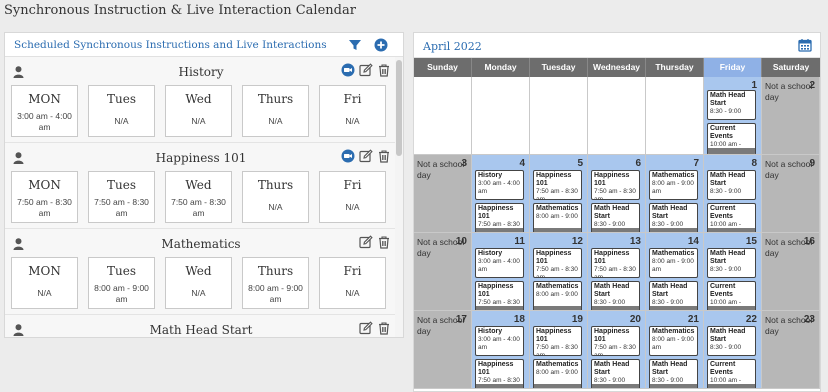 This screenshot has width=828, height=392. Describe the element at coordinates (522, 163) in the screenshot. I see `date-number: 4` at that location.